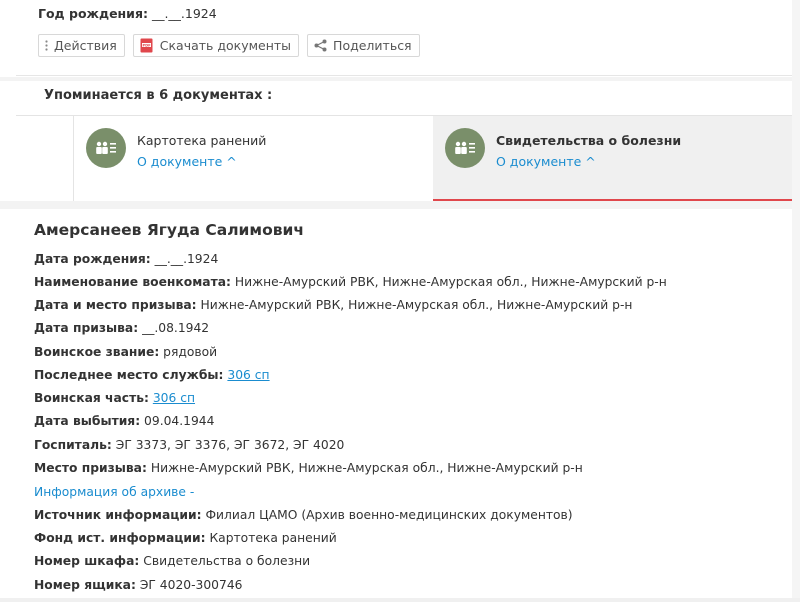 The width and height of the screenshot is (800, 602). Describe the element at coordinates (138, 585) in the screenshot. I see `field-box-number: Номер ящика: ЭГ 4020-300746` at that location.